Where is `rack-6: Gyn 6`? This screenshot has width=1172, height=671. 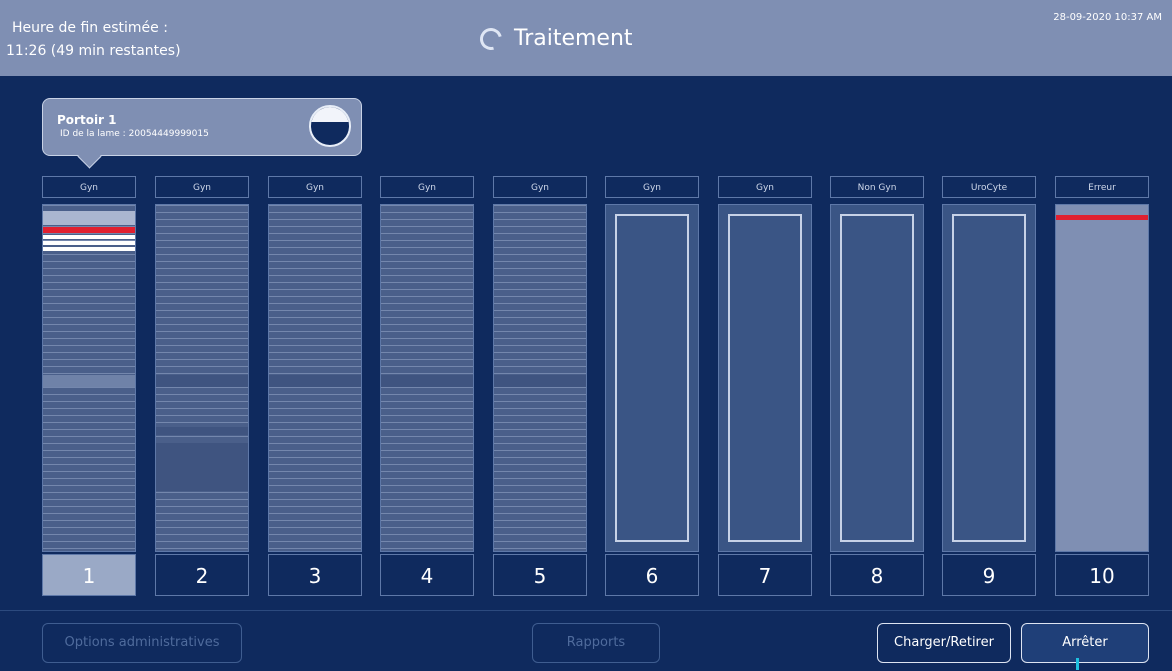 rack-6: Gyn 6 is located at coordinates (652, 386).